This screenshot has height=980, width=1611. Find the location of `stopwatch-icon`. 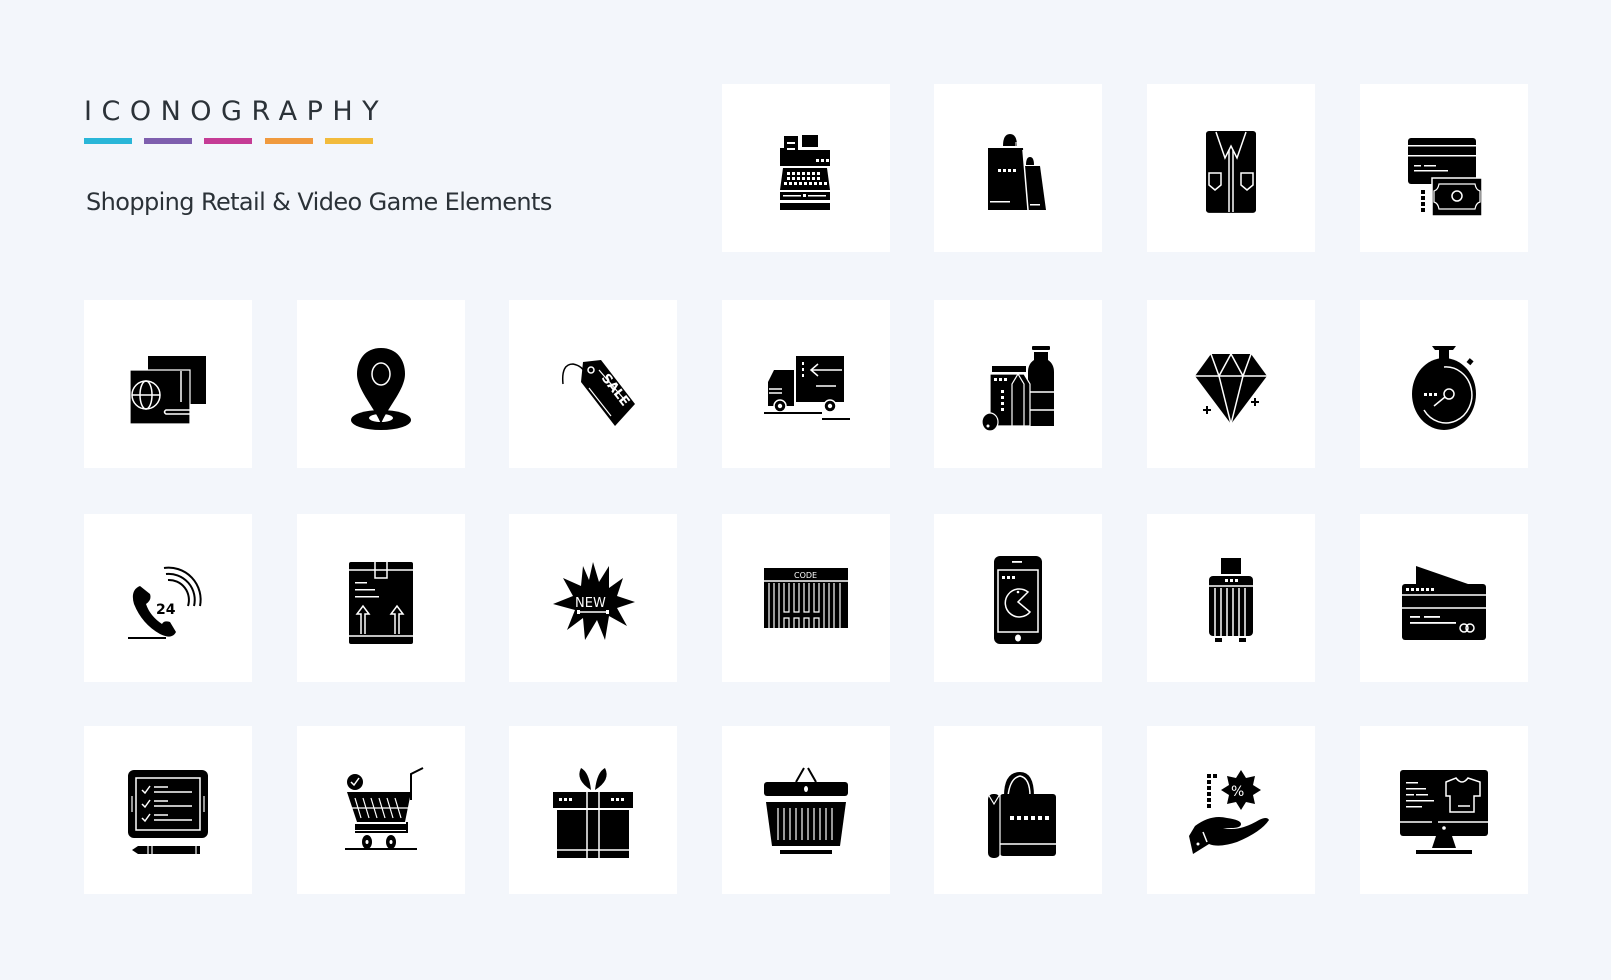

stopwatch-icon is located at coordinates (1444, 388).